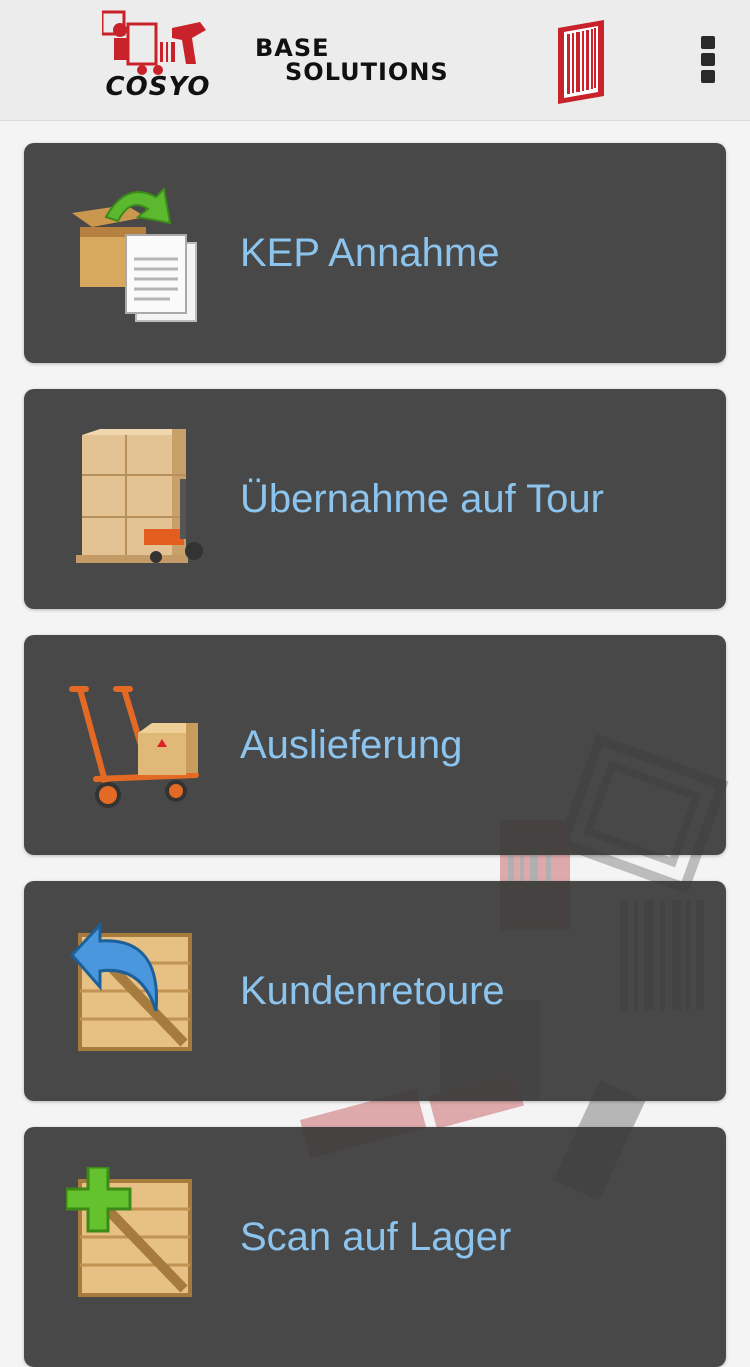  I want to click on cosyo-logo-text: COSYO, so click(158, 87).